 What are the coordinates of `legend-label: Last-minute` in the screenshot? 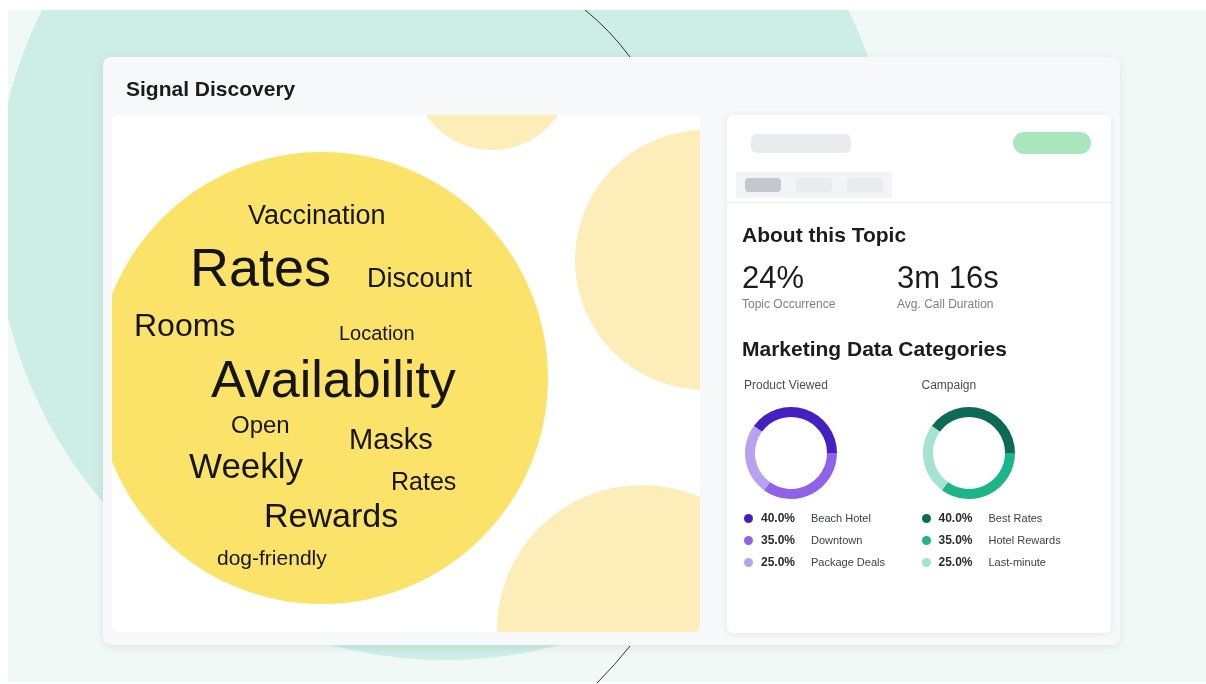 It's located at (1017, 562).